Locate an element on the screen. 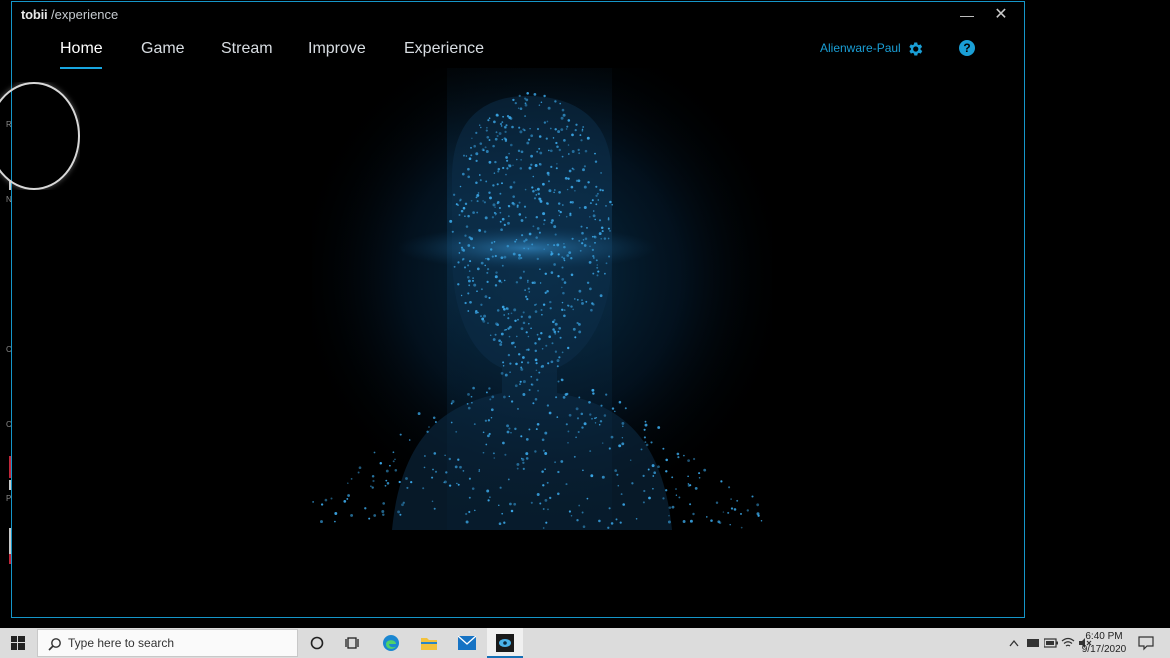  tab-experience: Experience is located at coordinates (444, 49).